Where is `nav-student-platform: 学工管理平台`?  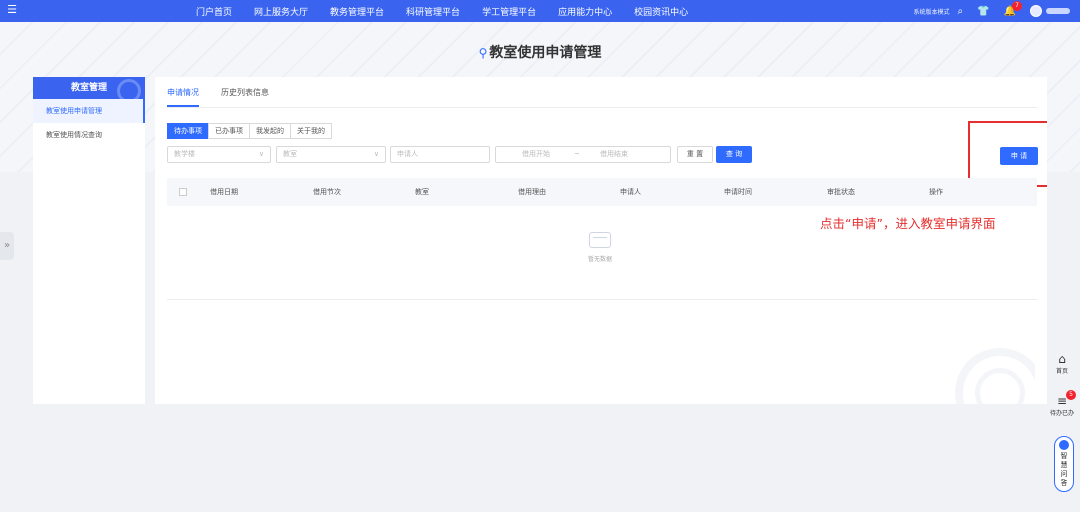
nav-student-platform: 学工管理平台 is located at coordinates (509, 11).